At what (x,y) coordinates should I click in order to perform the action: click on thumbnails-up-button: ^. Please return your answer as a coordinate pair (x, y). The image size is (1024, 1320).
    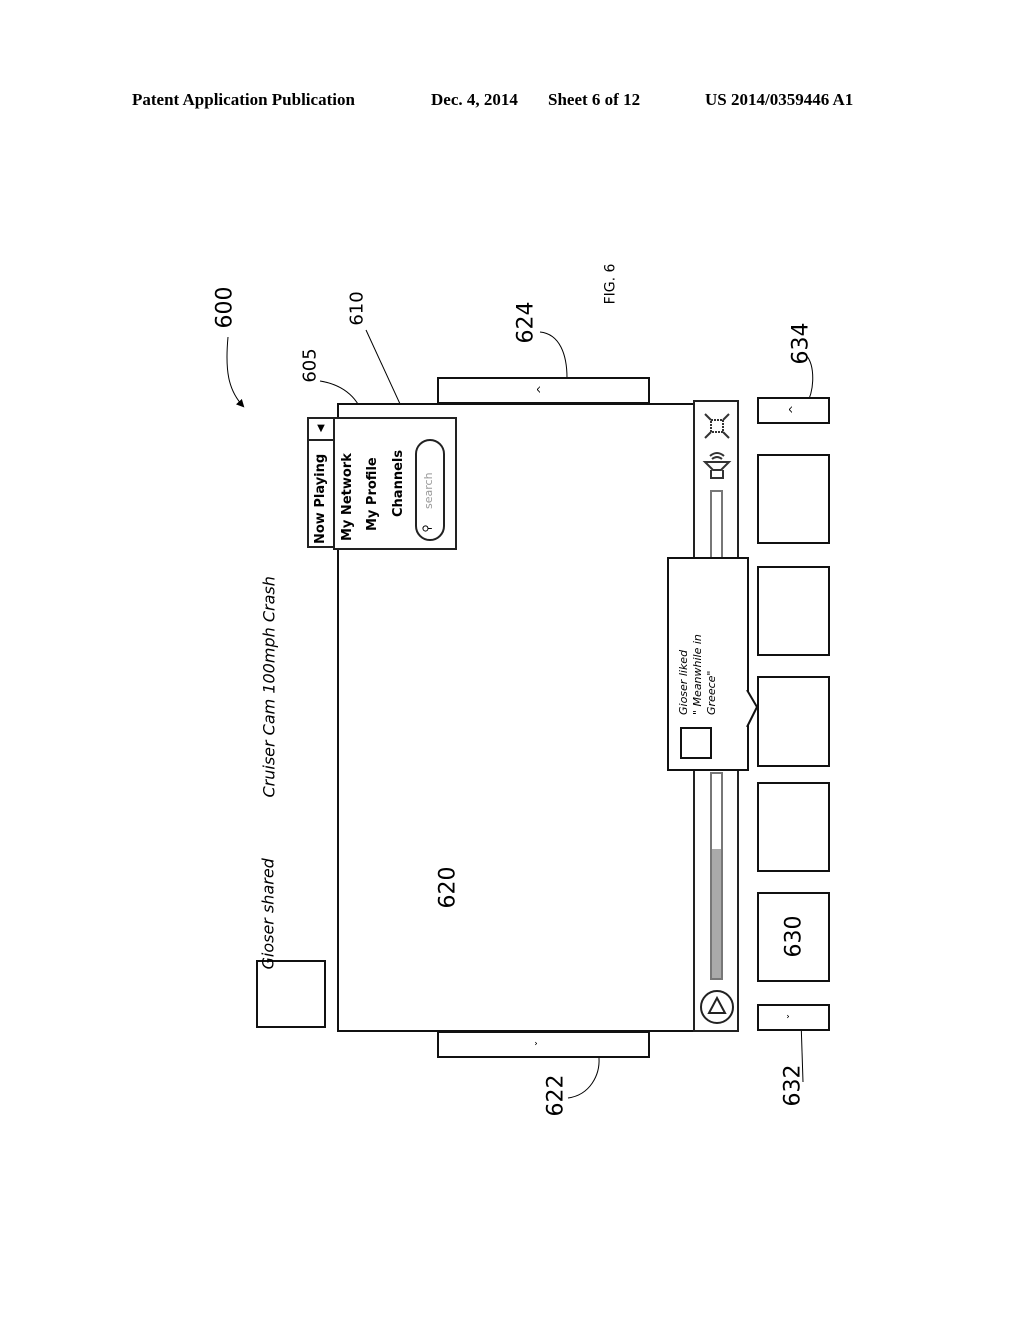
    Looking at the image, I should click on (793, 410).